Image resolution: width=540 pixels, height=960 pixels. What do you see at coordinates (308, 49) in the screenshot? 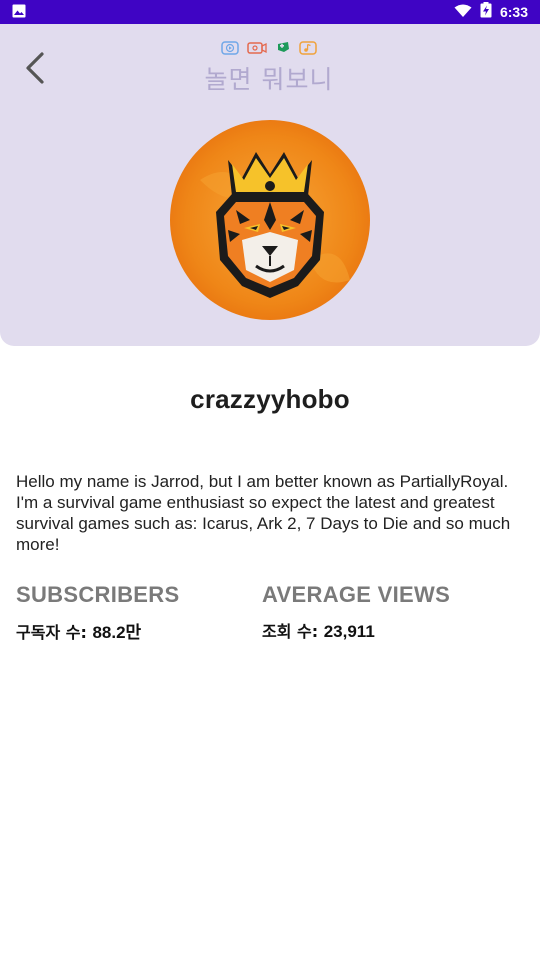
I see `music-icon` at bounding box center [308, 49].